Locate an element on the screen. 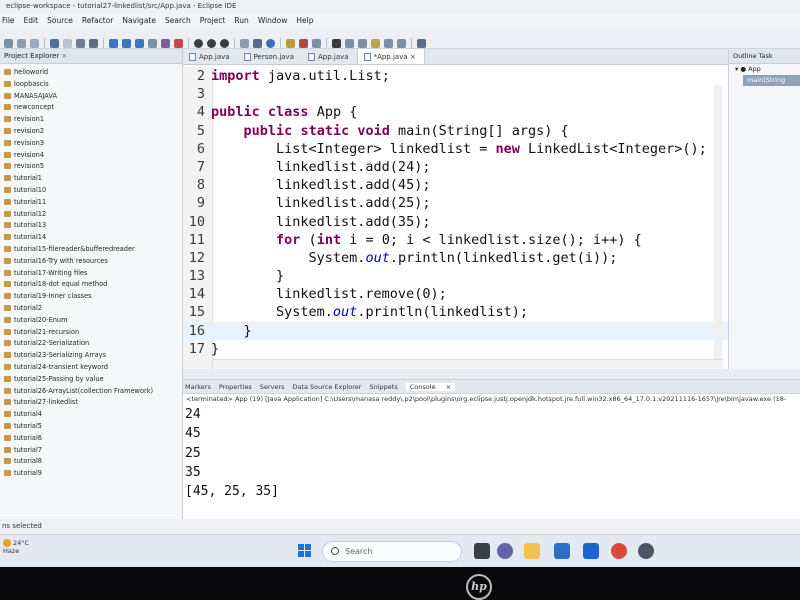 The image size is (800, 600). tab-data-source-explorer: Data Source Explorer is located at coordinates (326, 387).